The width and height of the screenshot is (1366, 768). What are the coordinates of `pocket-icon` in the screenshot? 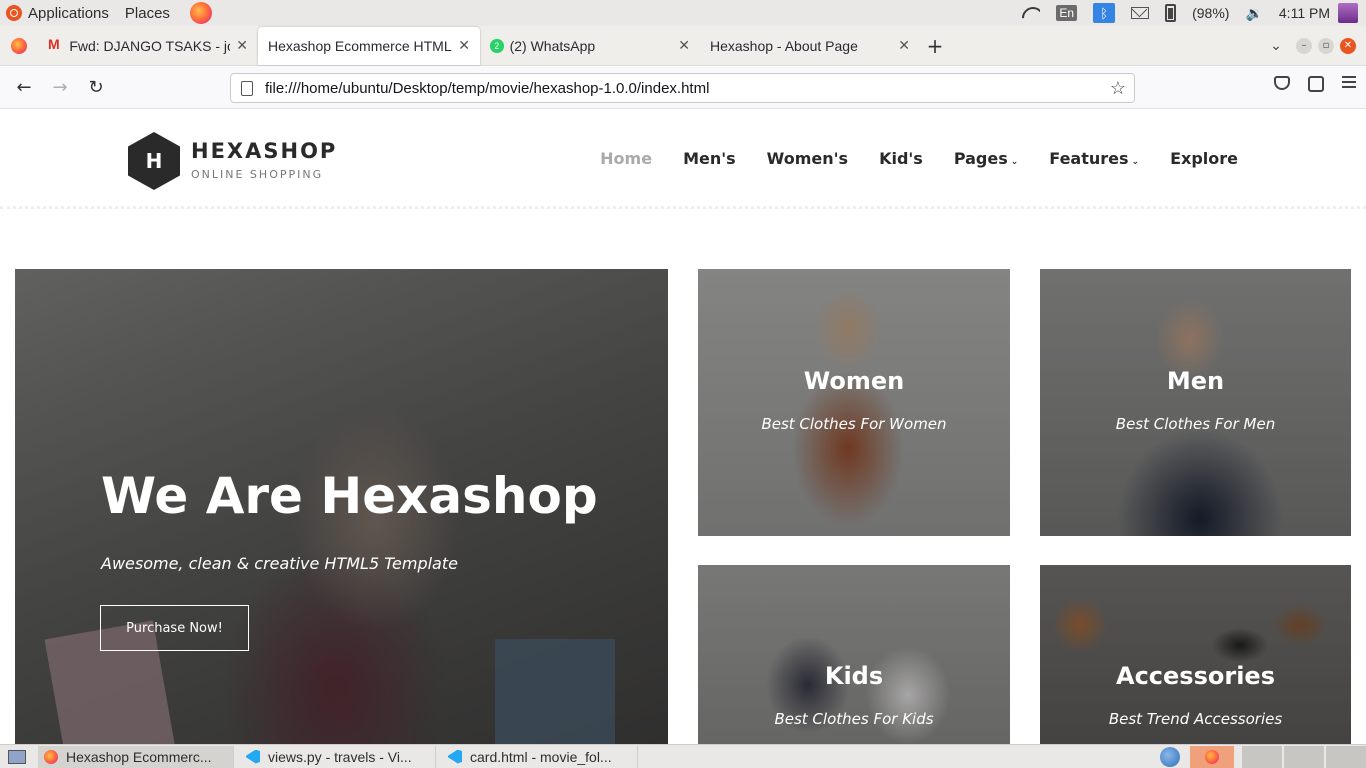 It's located at (1282, 83).